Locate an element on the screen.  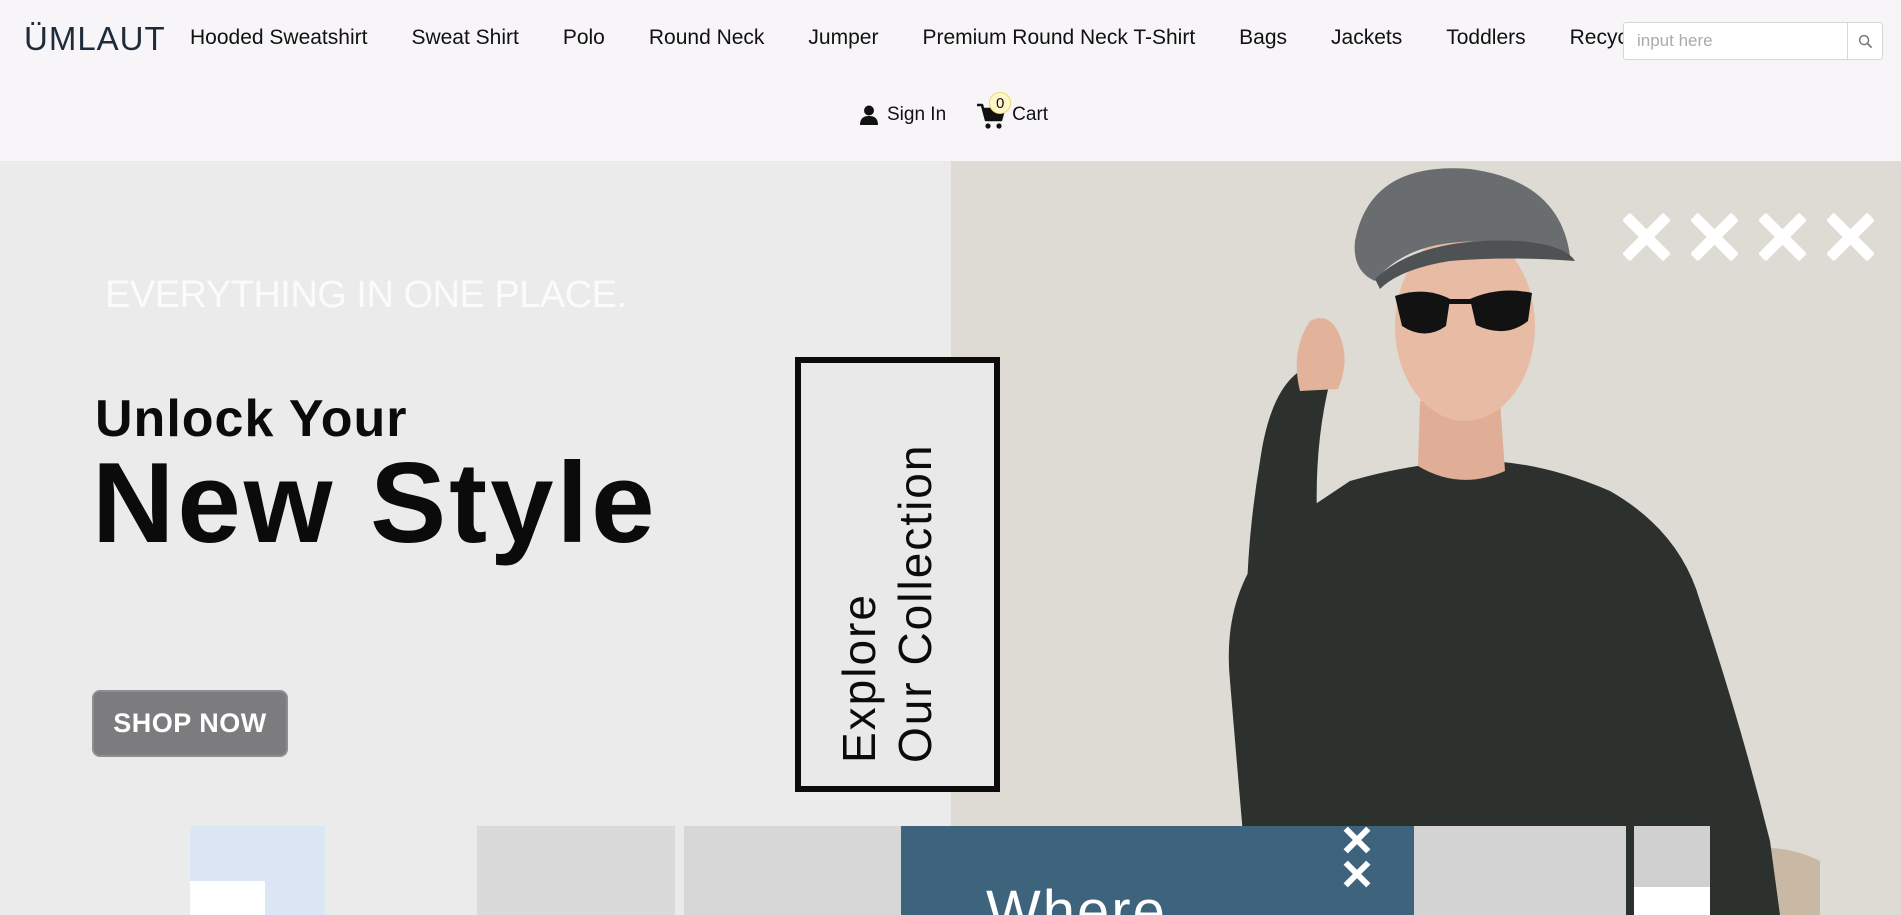
hero-headline-large: New Style is located at coordinates (375, 503).